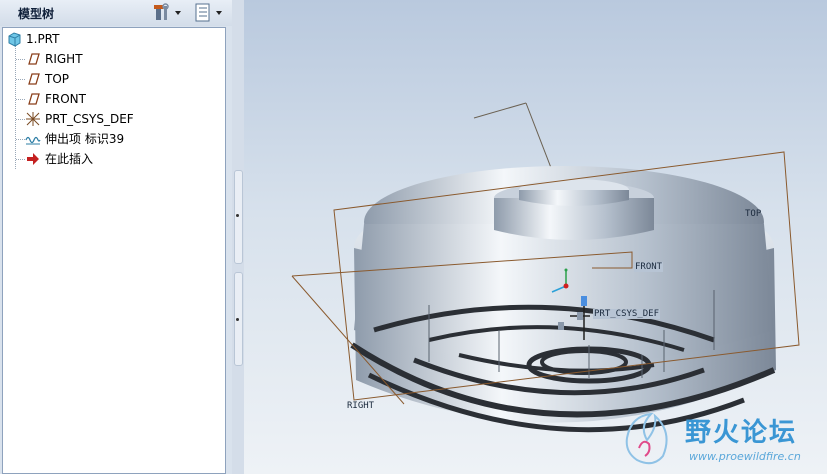 This screenshot has height=474, width=827. I want to click on top-plane-label: TOP, so click(753, 214).